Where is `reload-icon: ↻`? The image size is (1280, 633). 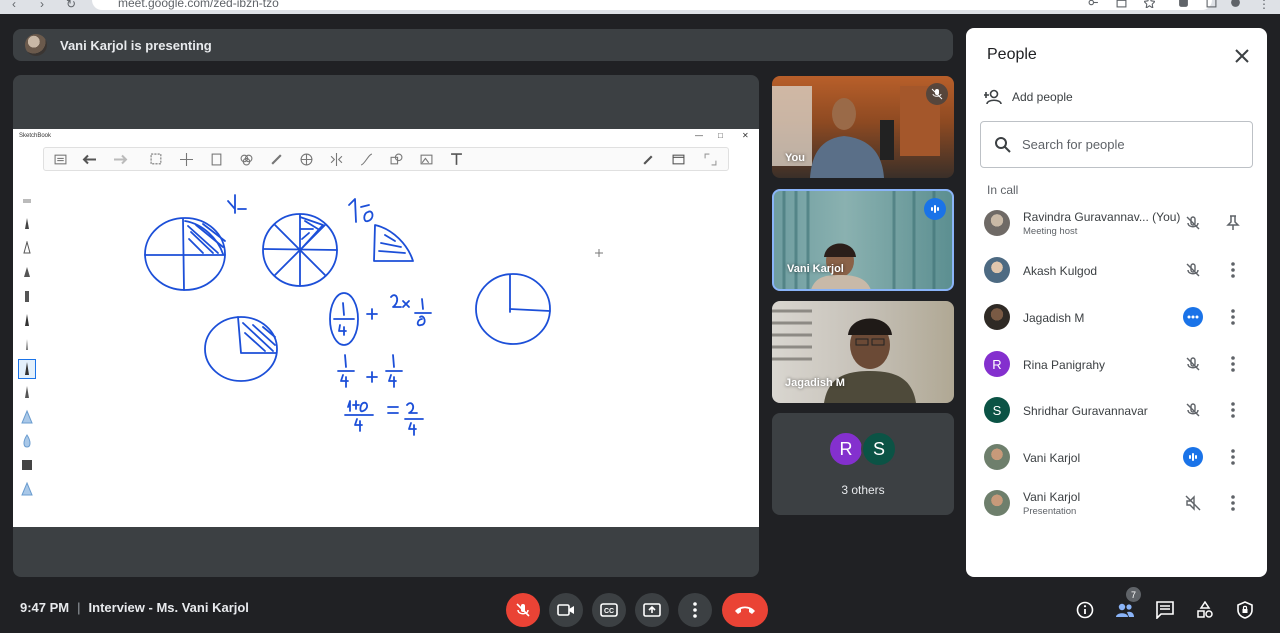 reload-icon: ↻ is located at coordinates (71, 5).